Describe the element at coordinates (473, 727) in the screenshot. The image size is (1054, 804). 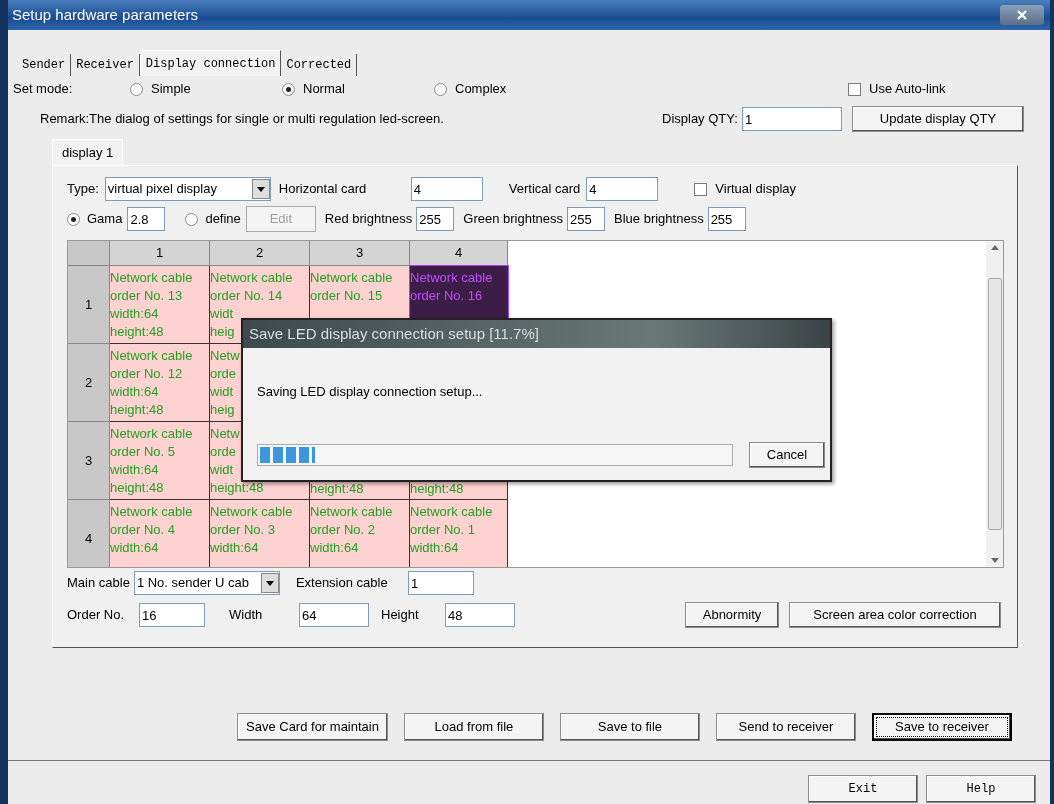
I see `action-button: Load from file` at that location.